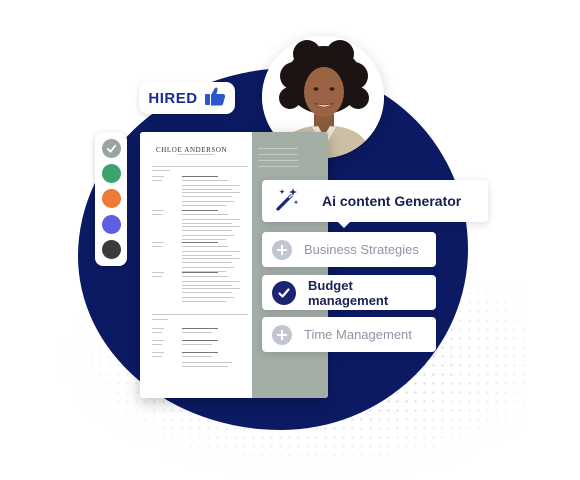 The image size is (580, 480). What do you see at coordinates (392, 201) in the screenshot?
I see `ai-card-label: Ai content Generator` at bounding box center [392, 201].